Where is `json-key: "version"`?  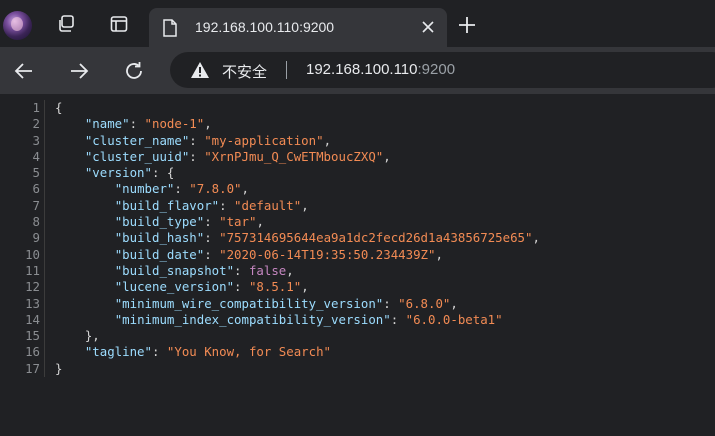
json-key: "version" is located at coordinates (118, 173).